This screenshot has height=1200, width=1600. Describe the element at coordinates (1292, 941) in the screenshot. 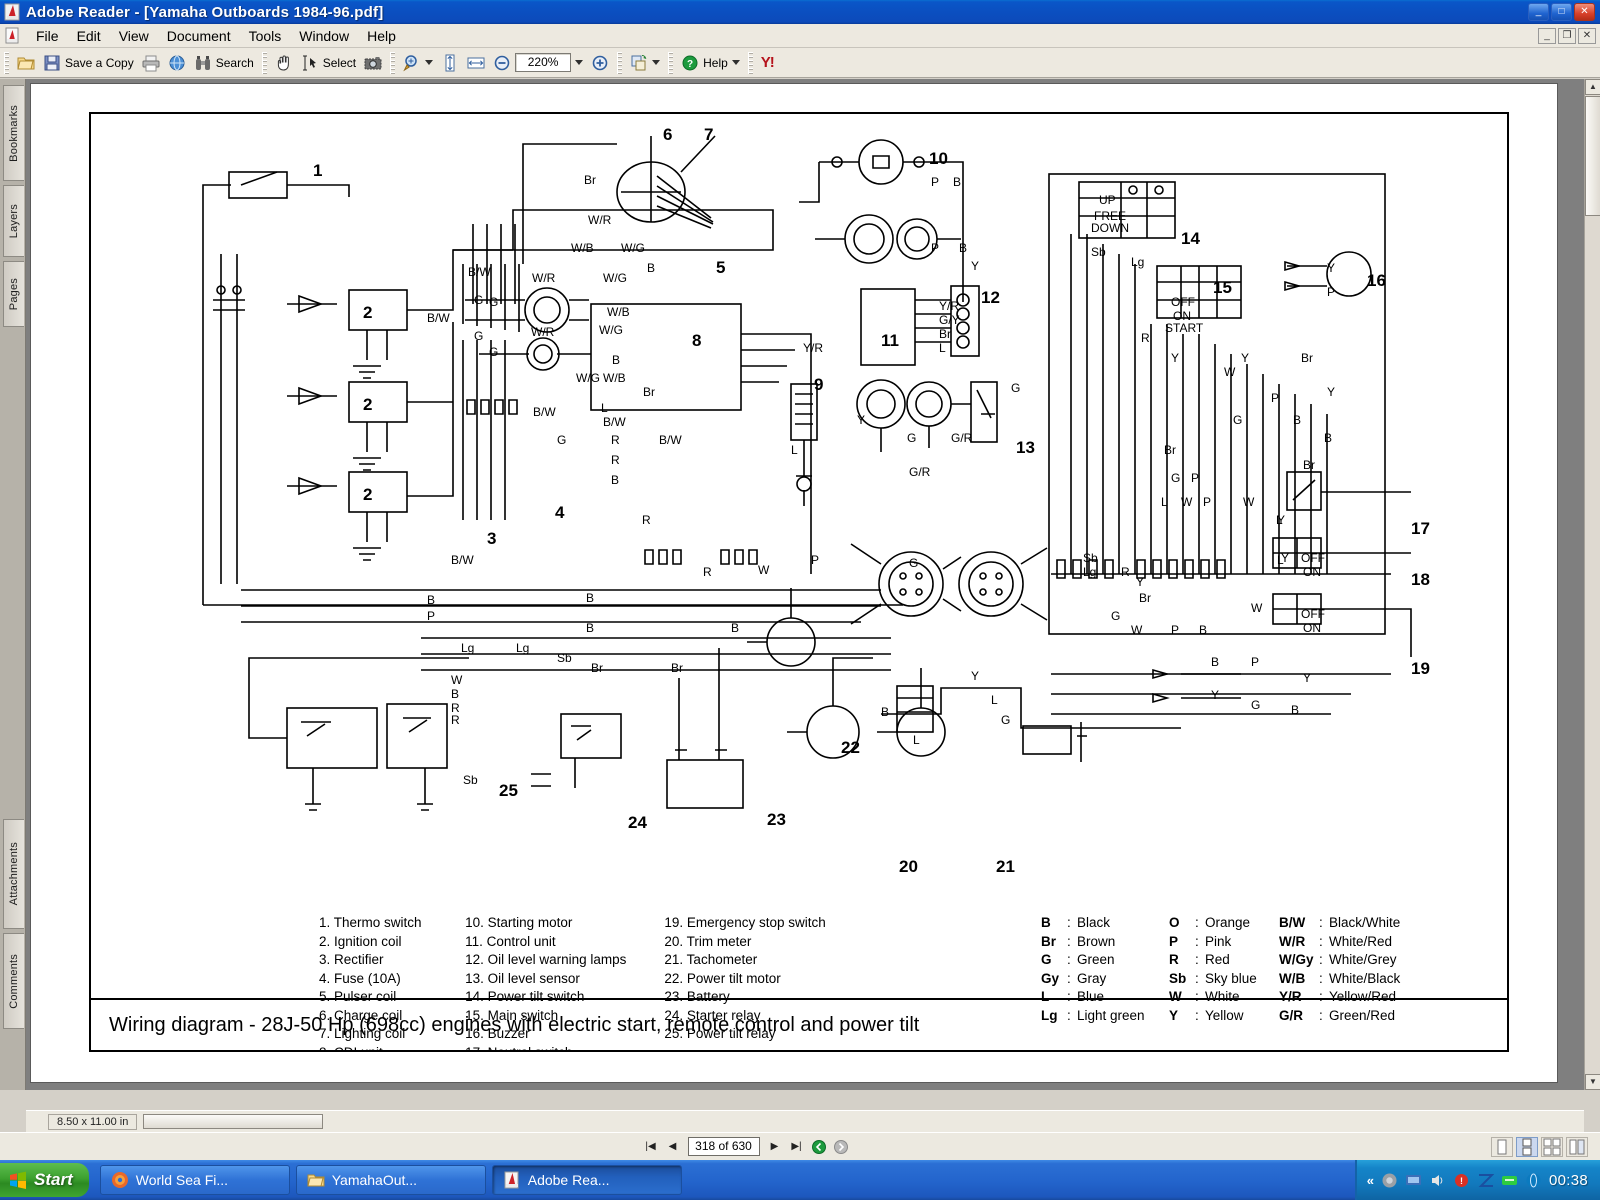

I see `color-key-abbr-1-6: W/R` at that location.